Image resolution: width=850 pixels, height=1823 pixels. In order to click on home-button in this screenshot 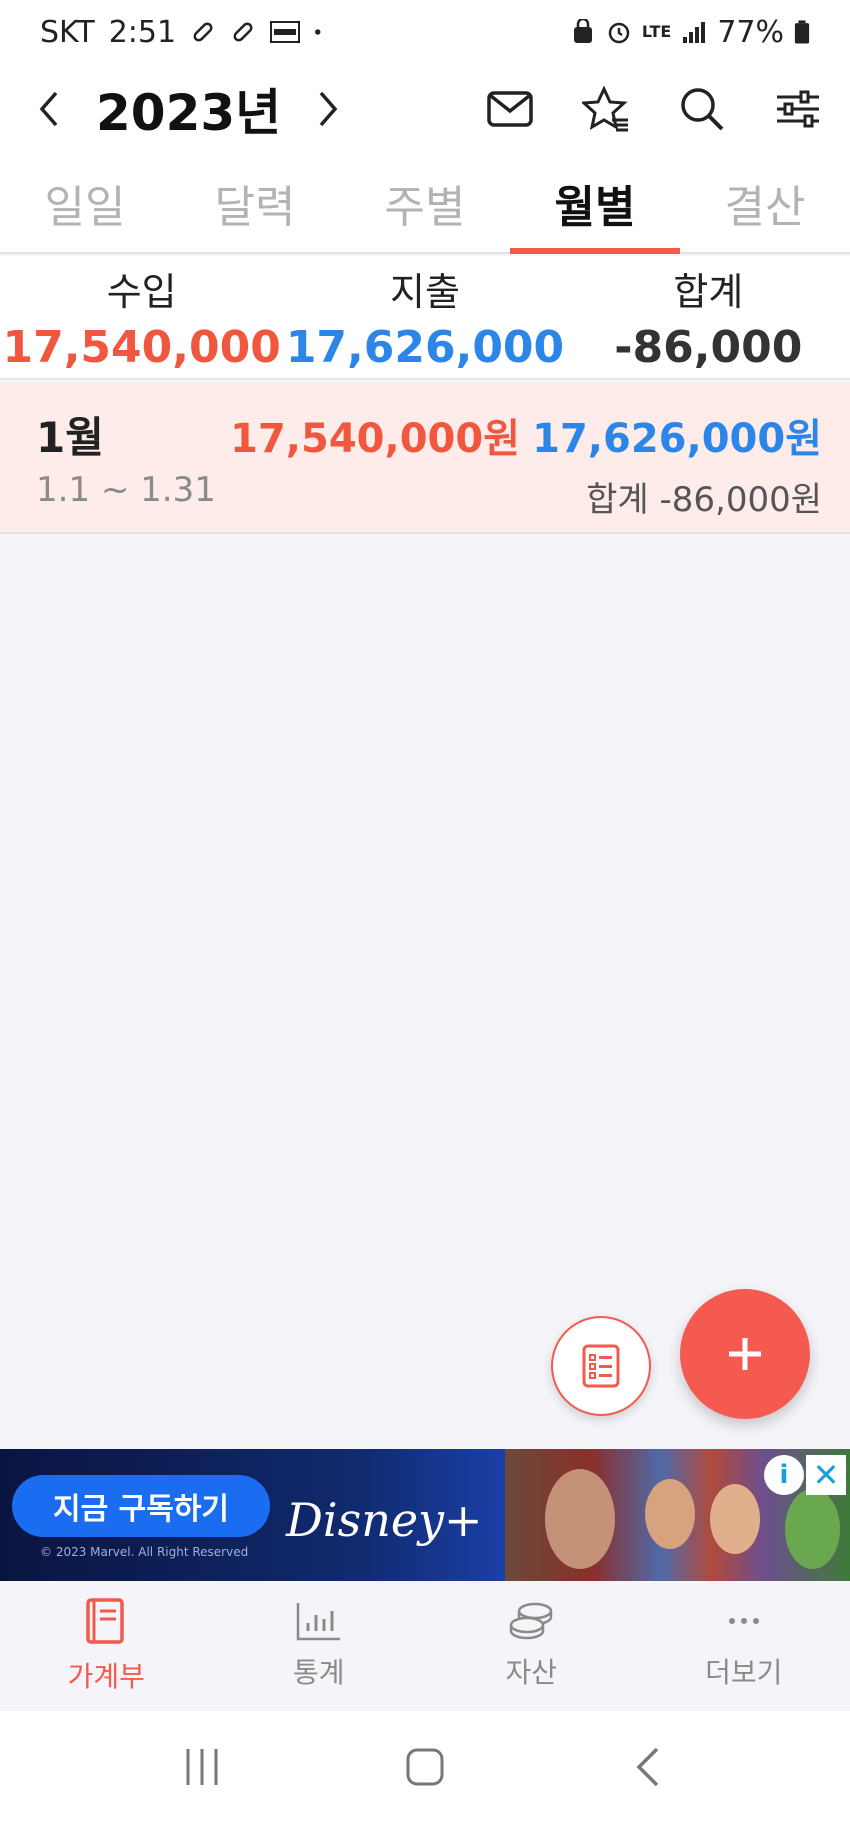, I will do `click(425, 1767)`.